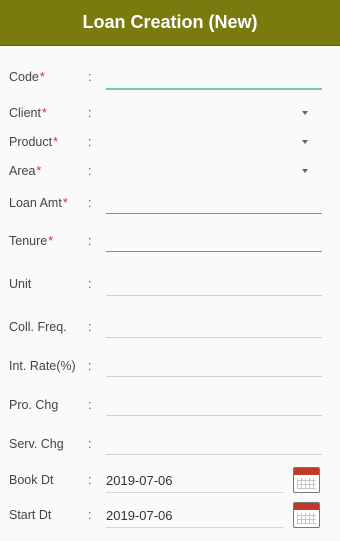  What do you see at coordinates (20, 284) in the screenshot?
I see `unit-label: Unit` at bounding box center [20, 284].